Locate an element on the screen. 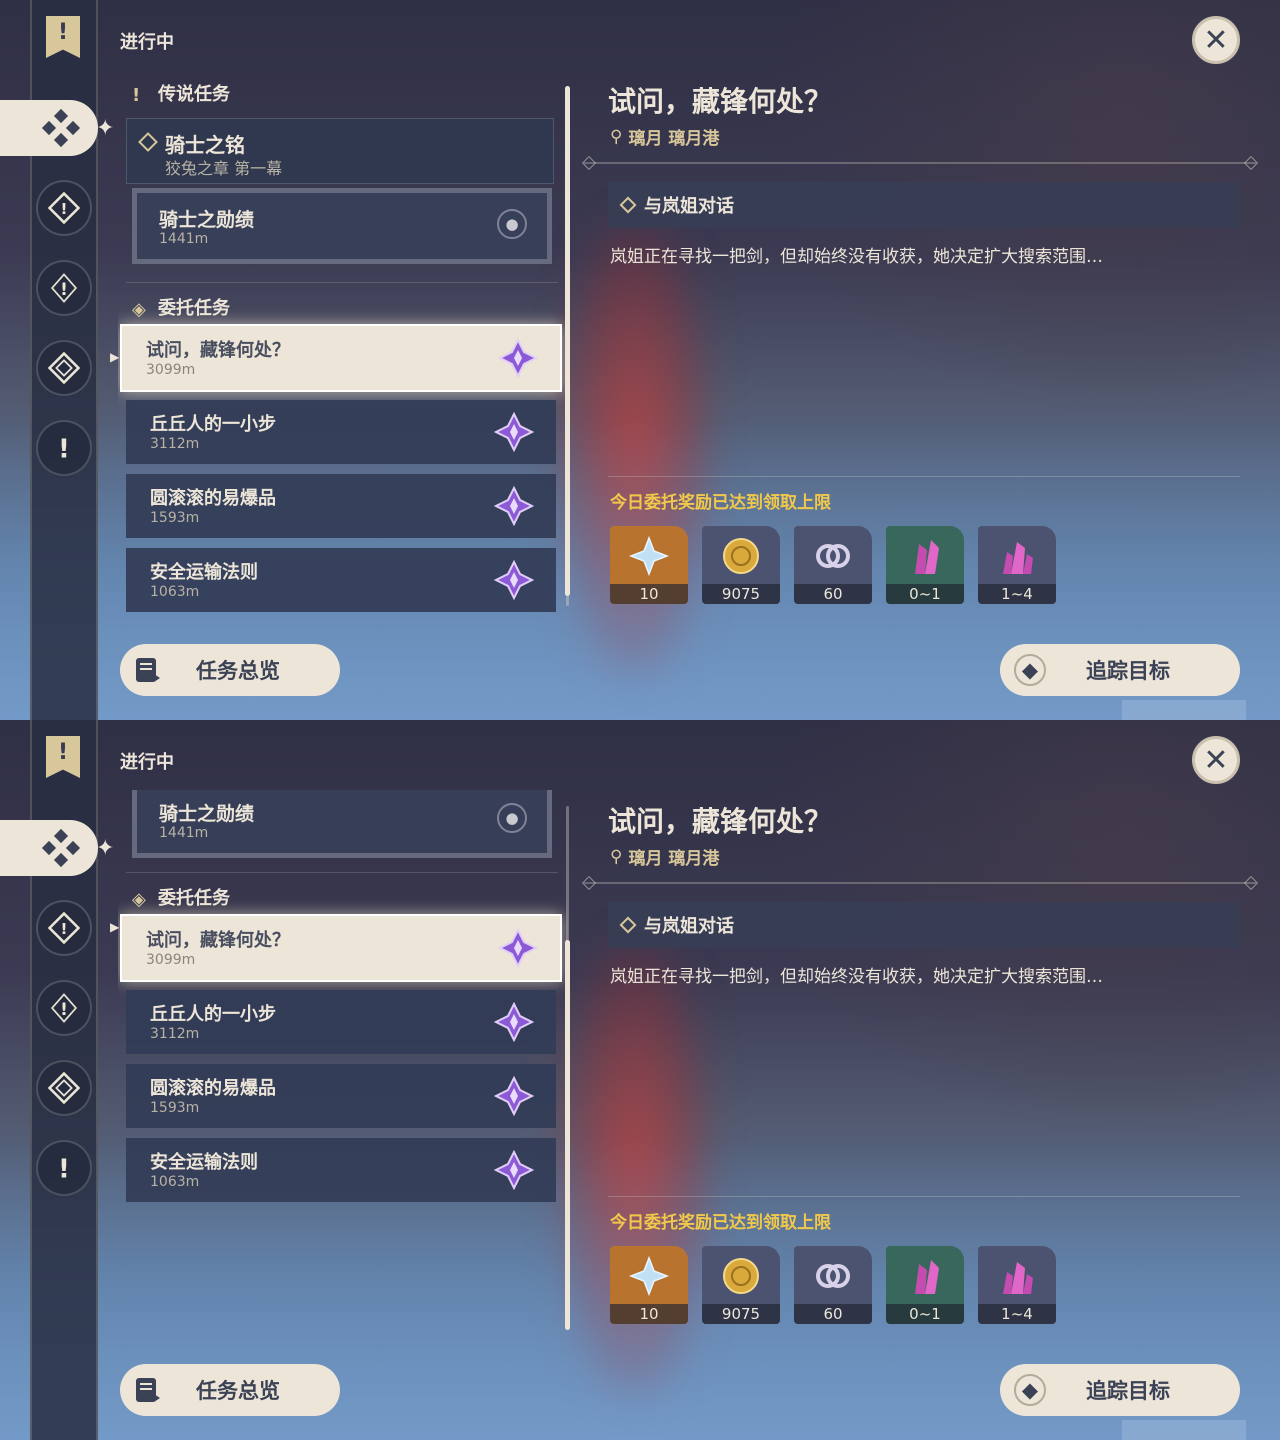  selected-arrow-icon: ▶ is located at coordinates (115, 357).